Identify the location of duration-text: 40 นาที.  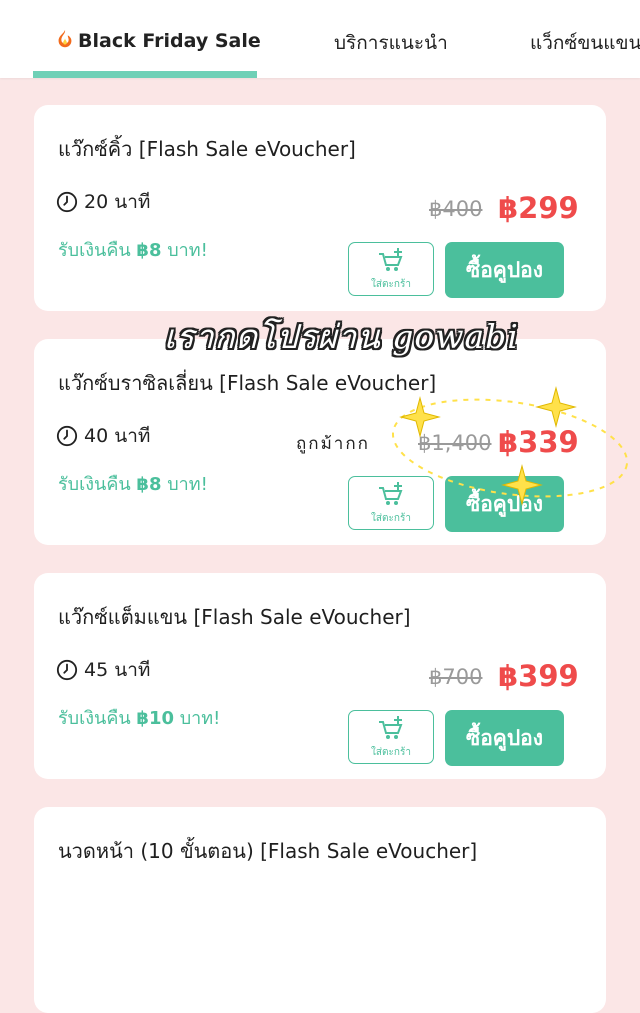
(117, 436).